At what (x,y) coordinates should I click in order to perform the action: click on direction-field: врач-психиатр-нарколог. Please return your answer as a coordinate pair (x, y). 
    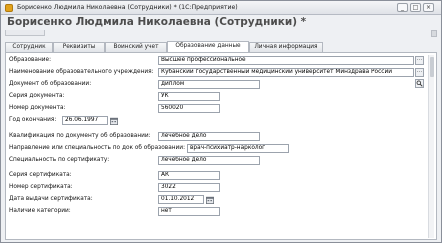
    Looking at the image, I should click on (238, 148).